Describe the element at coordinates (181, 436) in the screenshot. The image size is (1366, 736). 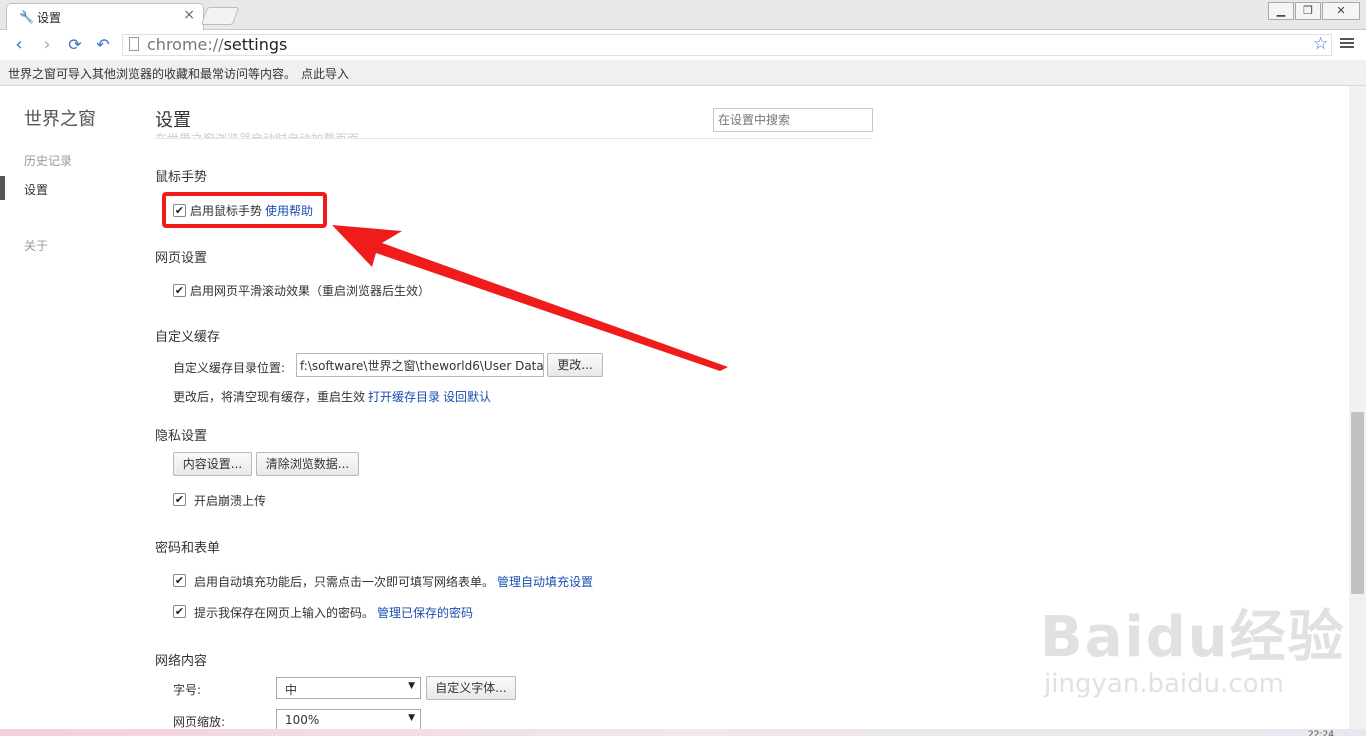
I see `section-title-privacy: 隐私设置` at that location.